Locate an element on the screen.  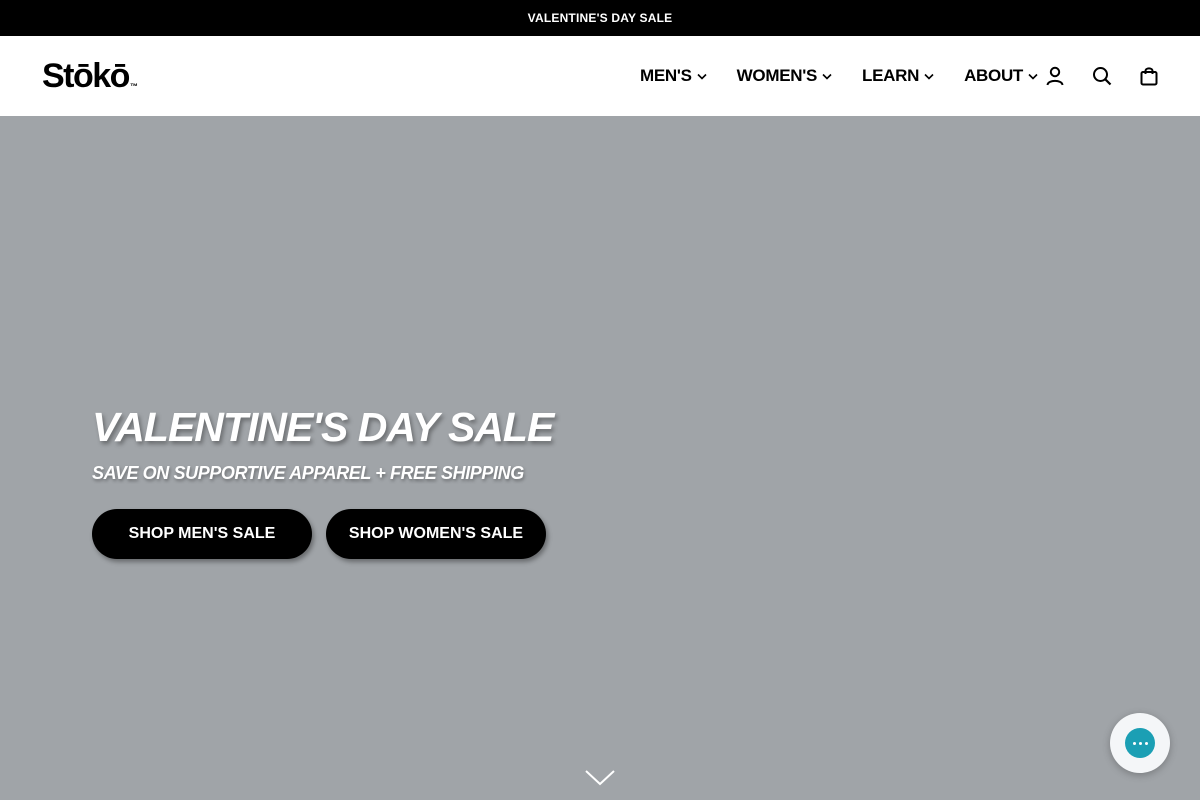
shop-mens-sale-button: SHOP MEN'S SALE is located at coordinates (202, 534).